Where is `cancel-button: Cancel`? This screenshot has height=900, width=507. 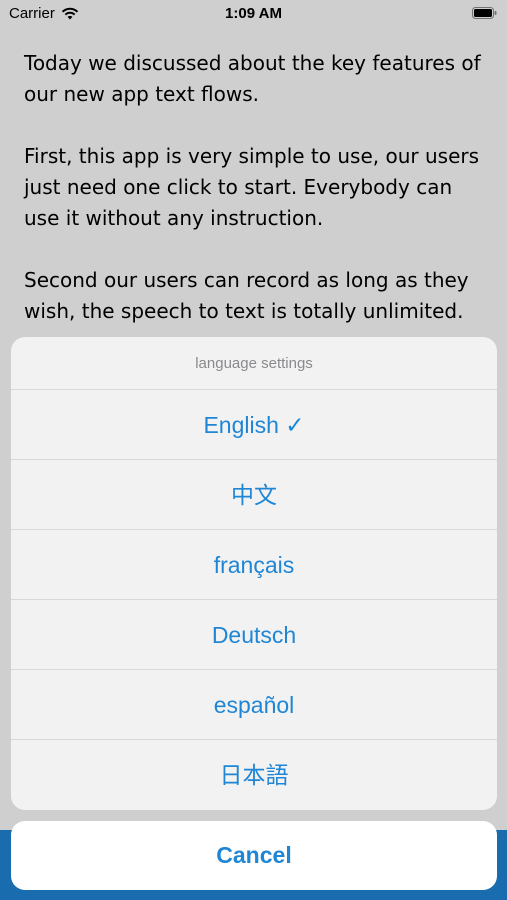
cancel-button: Cancel is located at coordinates (254, 855).